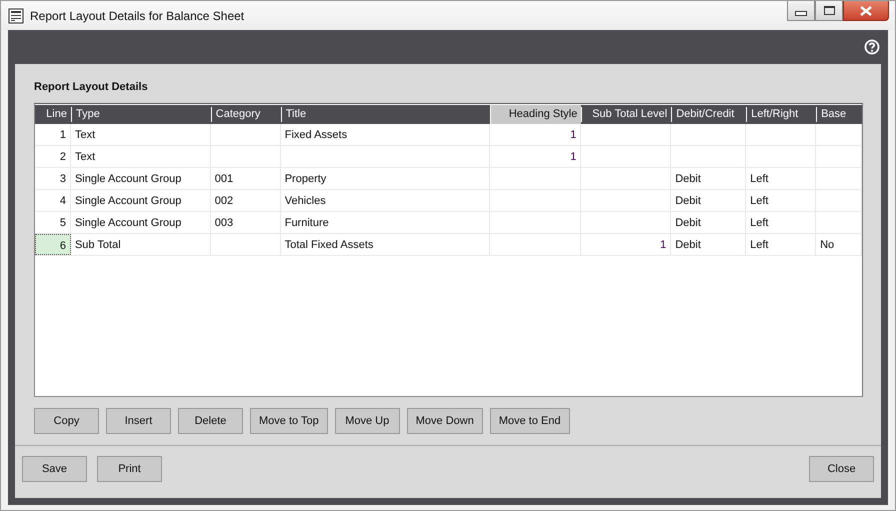  Describe the element at coordinates (245, 200) in the screenshot. I see `table-cell: 002` at that location.